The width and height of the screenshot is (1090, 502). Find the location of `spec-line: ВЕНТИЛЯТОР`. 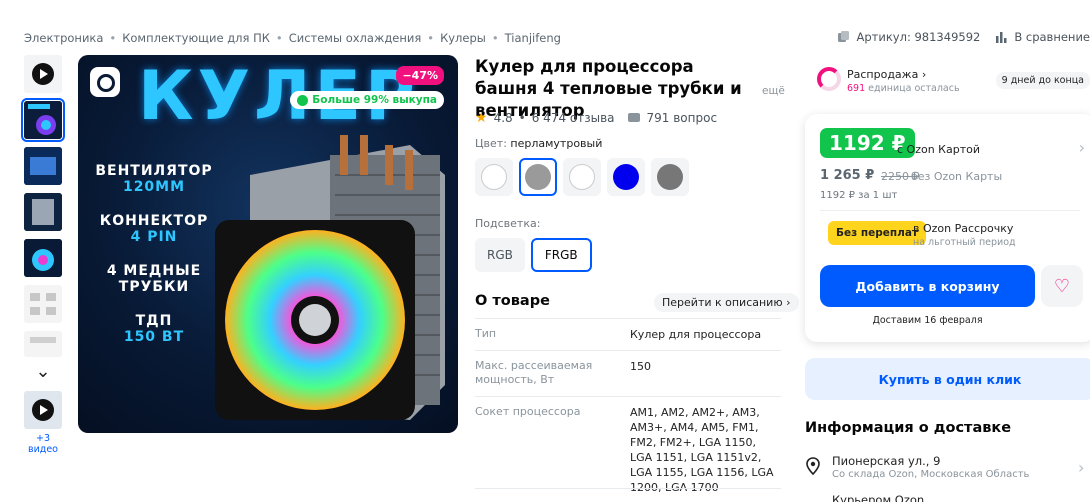

spec-line: ВЕНТИЛЯТОР is located at coordinates (154, 171).